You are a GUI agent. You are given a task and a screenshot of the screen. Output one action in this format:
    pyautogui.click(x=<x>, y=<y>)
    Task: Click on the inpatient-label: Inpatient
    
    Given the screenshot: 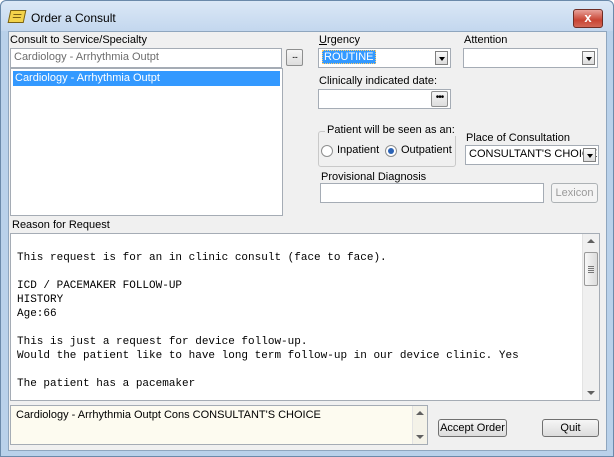 What is the action you would take?
    pyautogui.click(x=358, y=150)
    